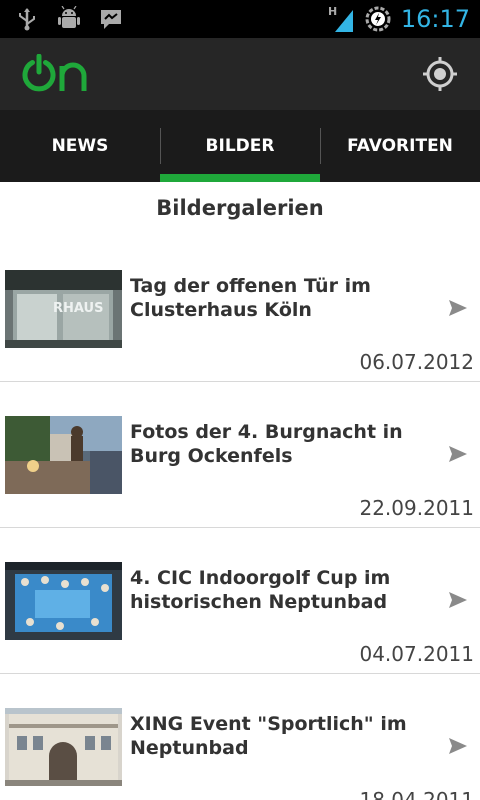  Describe the element at coordinates (332, 11) in the screenshot. I see `network-type-label: H` at that location.